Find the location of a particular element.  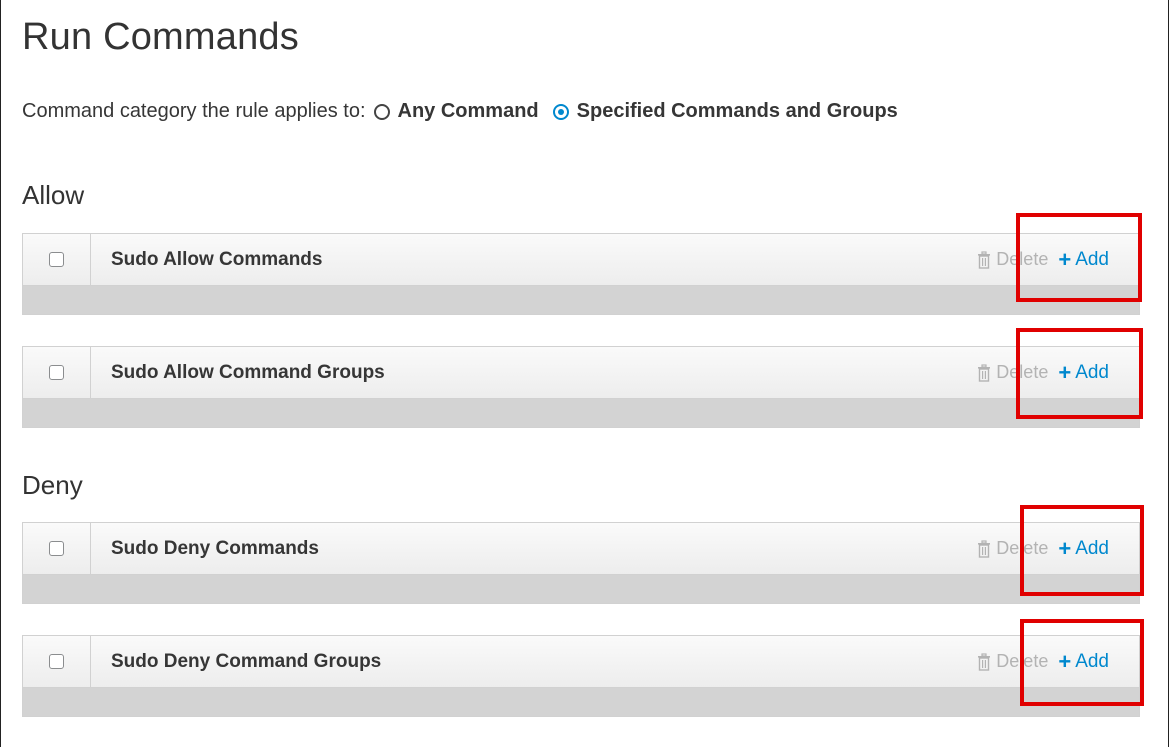

table-header: Sudo Deny Command Groups Delete + Add is located at coordinates (581, 662).